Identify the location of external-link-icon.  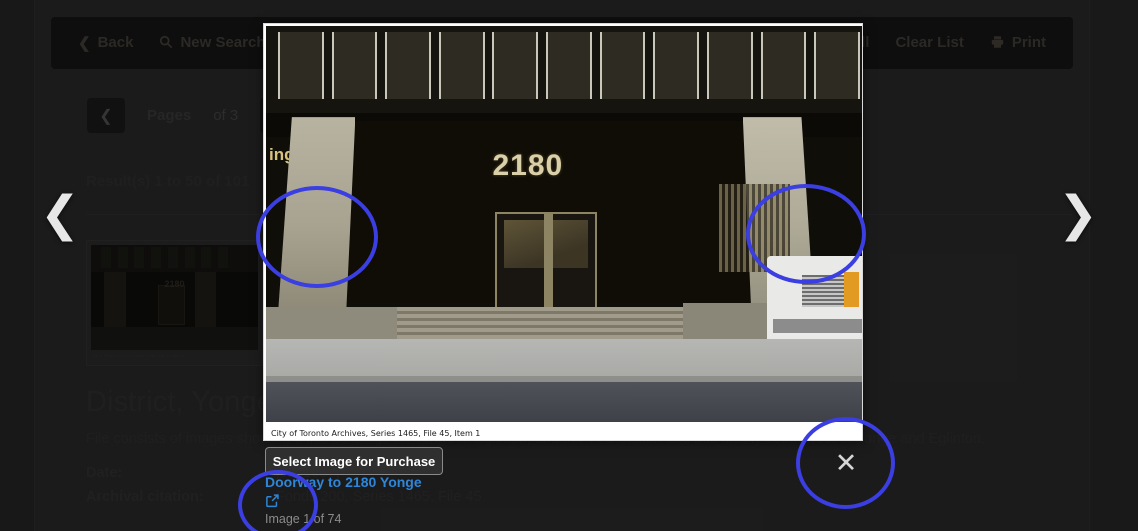
(343, 501).